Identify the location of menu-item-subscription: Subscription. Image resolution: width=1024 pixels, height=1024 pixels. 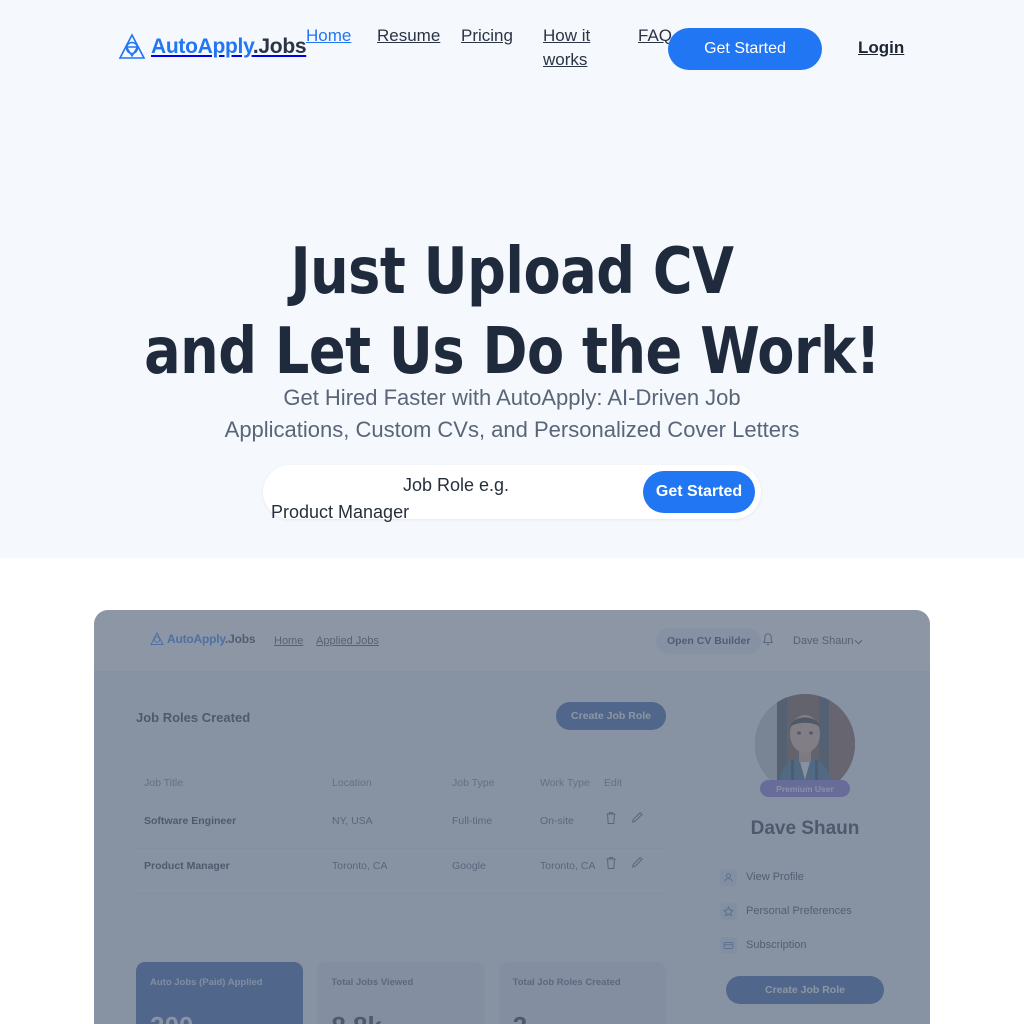
(805, 945).